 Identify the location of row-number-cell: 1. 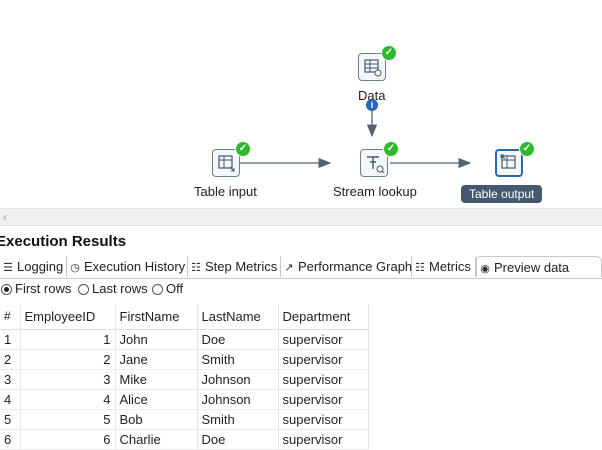
(10, 339).